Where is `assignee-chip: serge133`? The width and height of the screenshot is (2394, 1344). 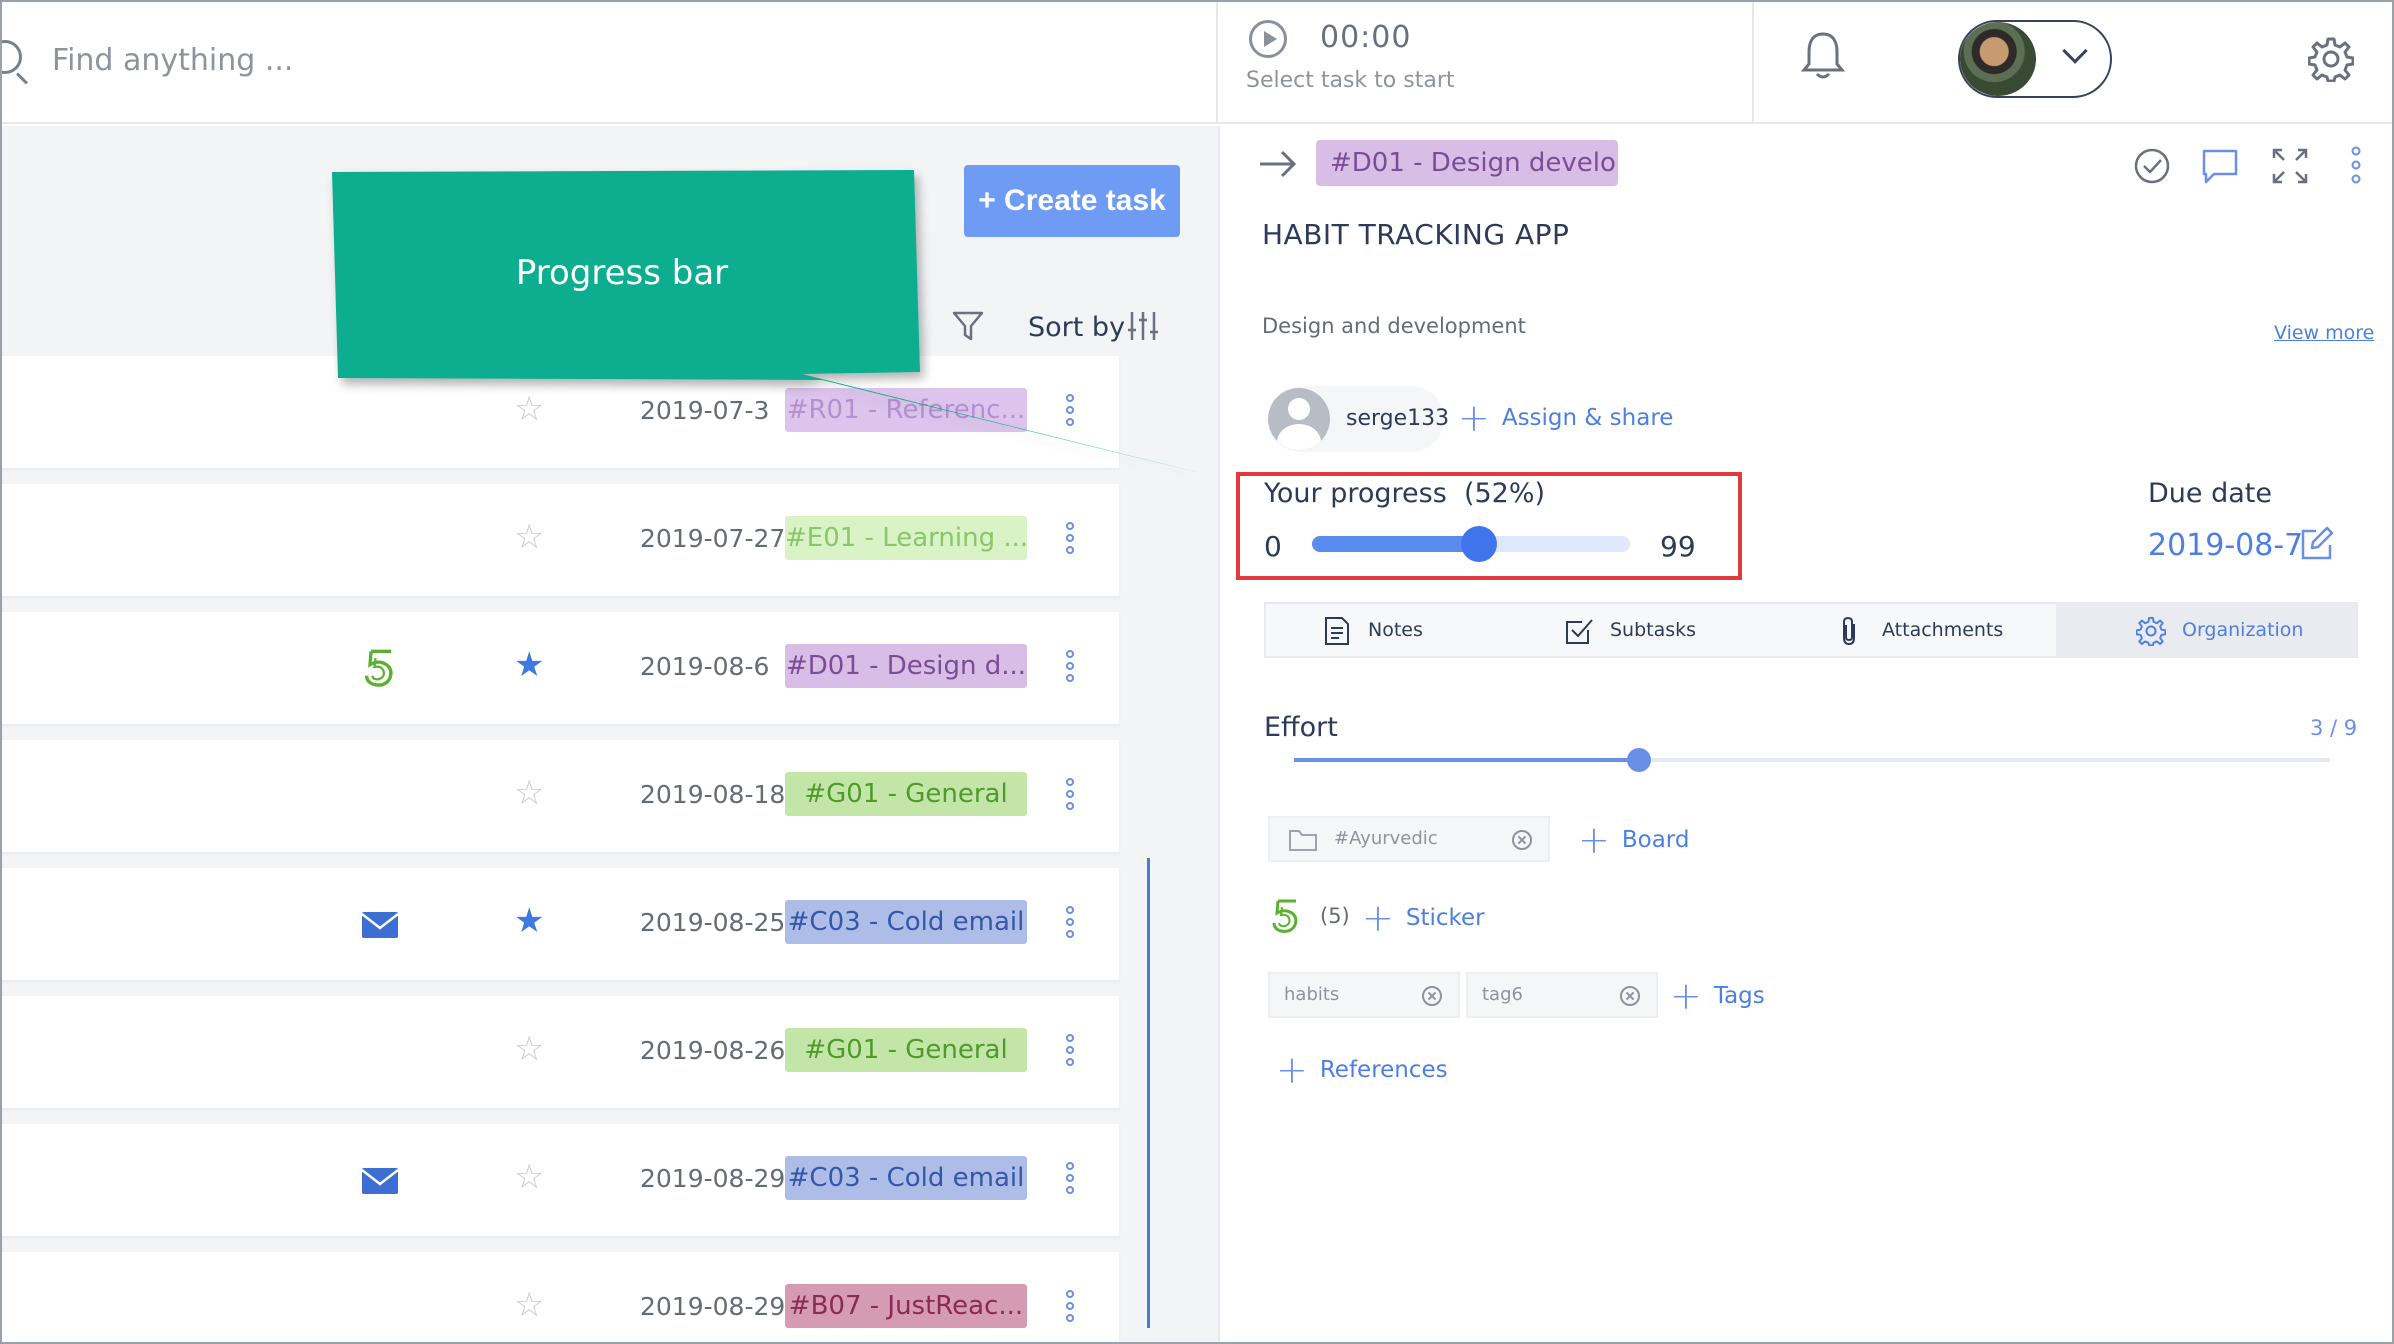 assignee-chip: serge133 is located at coordinates (1358, 419).